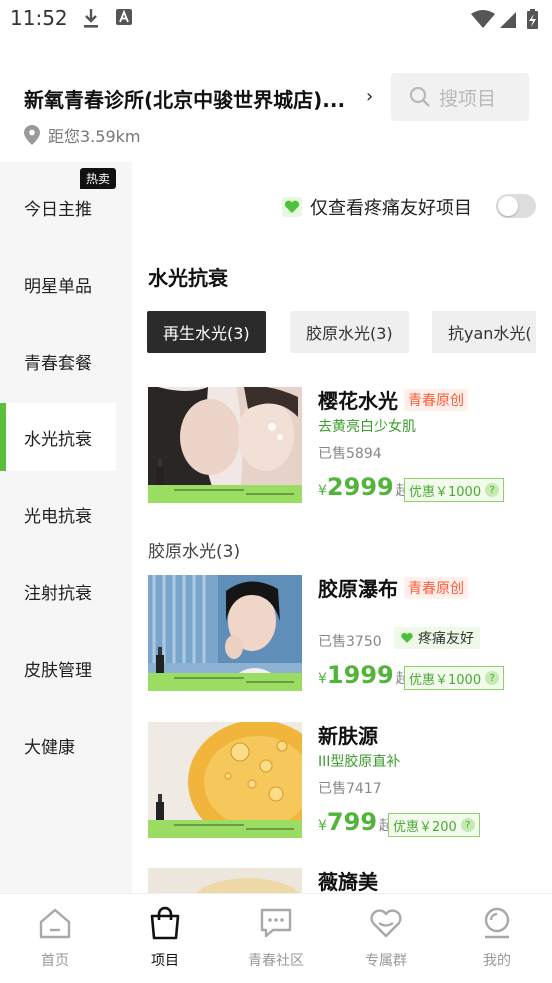 This screenshot has width=552, height=983. What do you see at coordinates (58, 591) in the screenshot?
I see `sidebar-item-injection: 注射抗衰` at bounding box center [58, 591].